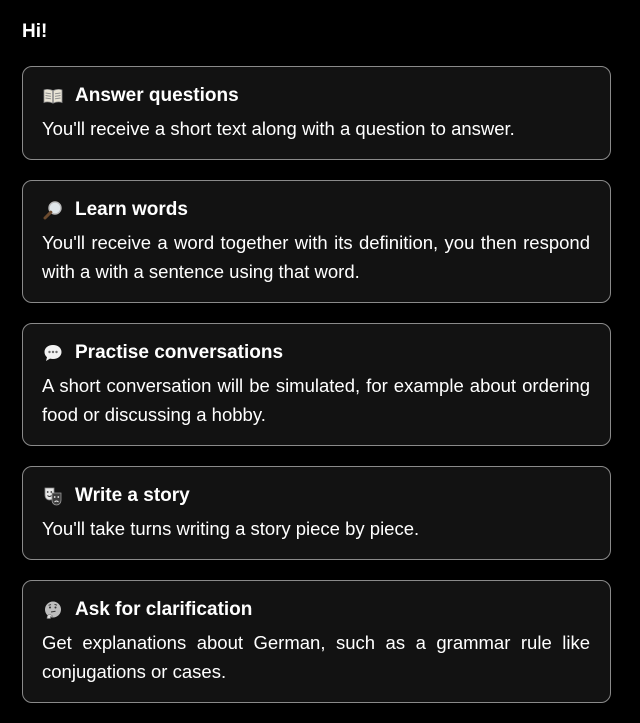 Image resolution: width=640 pixels, height=723 pixels. I want to click on option-title-row: Write a story, so click(316, 496).